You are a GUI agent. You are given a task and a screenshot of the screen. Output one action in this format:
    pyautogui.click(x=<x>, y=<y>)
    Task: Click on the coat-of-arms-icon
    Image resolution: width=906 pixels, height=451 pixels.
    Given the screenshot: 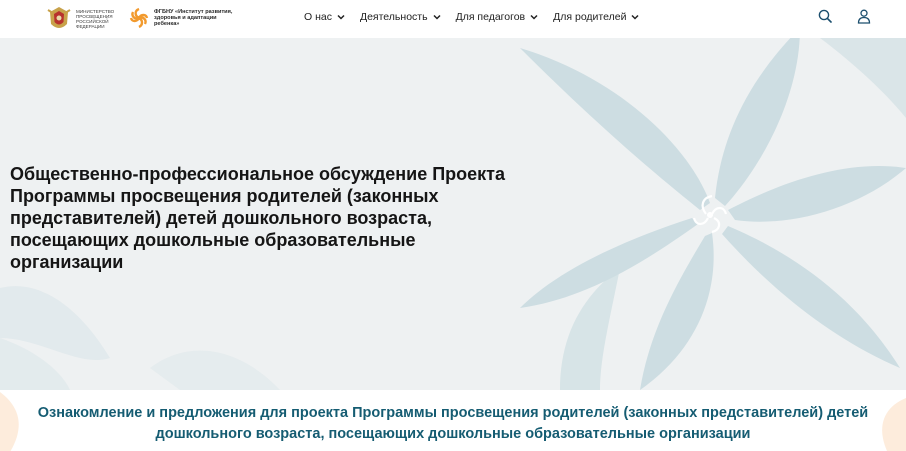 What is the action you would take?
    pyautogui.click(x=59, y=17)
    